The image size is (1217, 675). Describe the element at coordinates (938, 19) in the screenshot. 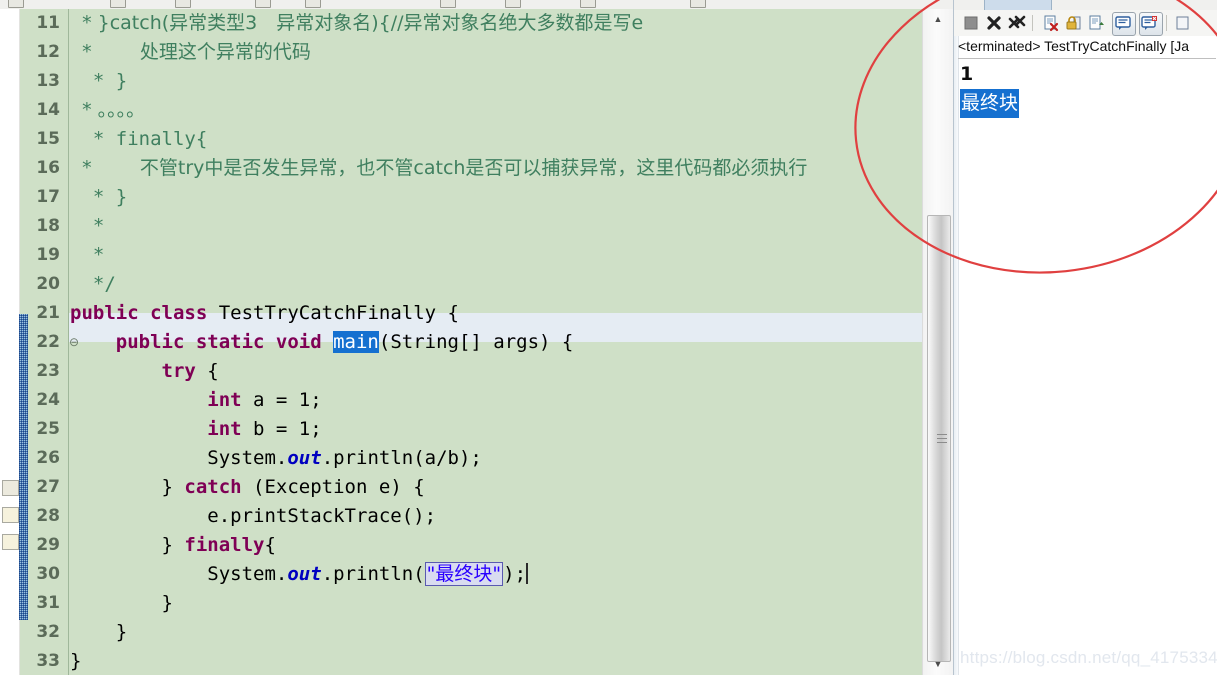

I see `scroll-up-arrow-icon: ▲` at that location.